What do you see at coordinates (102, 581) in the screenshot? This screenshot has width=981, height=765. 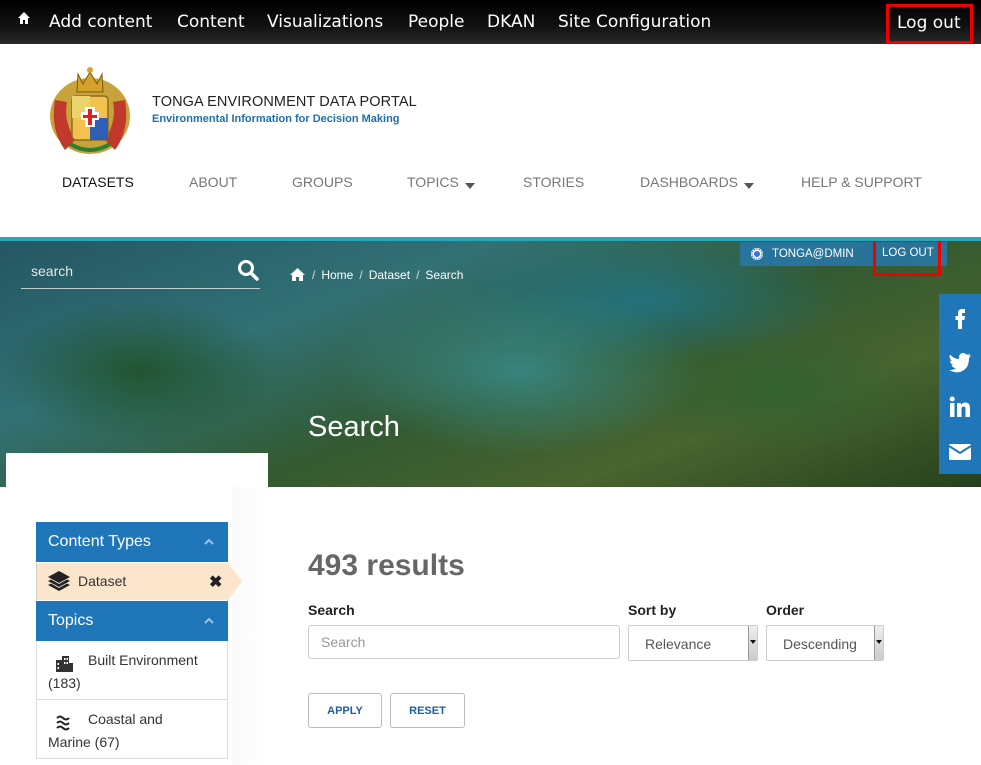 I see `active-filter-label: Dataset` at bounding box center [102, 581].